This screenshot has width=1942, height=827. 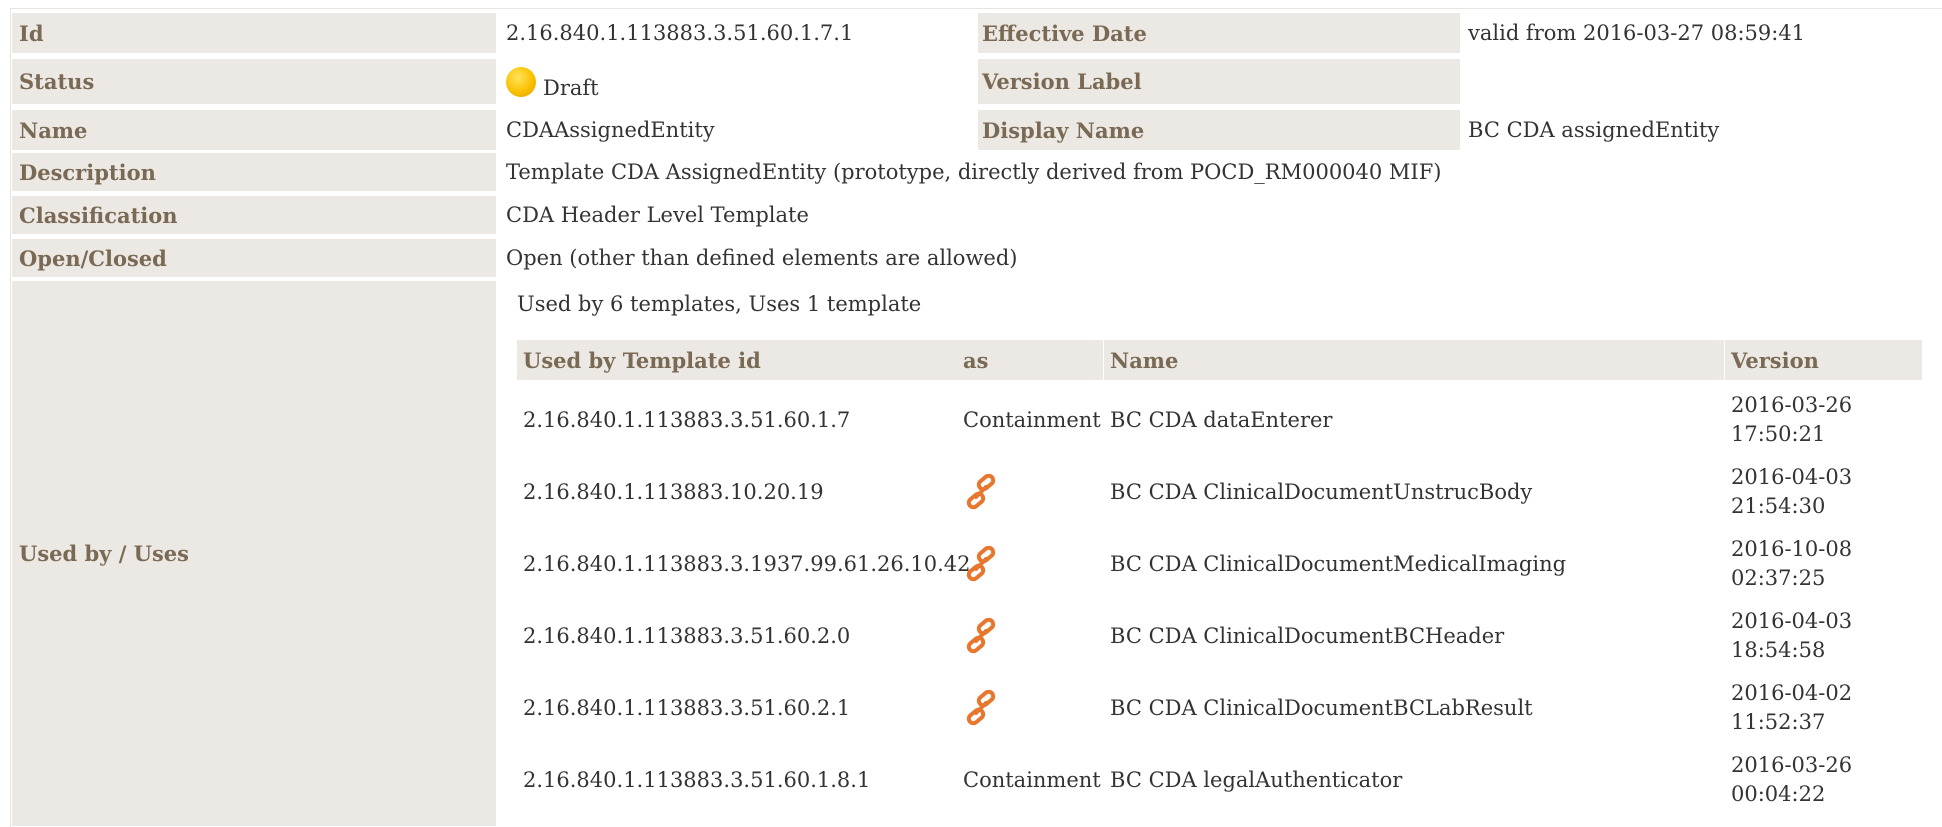 What do you see at coordinates (254, 258) in the screenshot?
I see `open-closed-label: Open/Closed` at bounding box center [254, 258].